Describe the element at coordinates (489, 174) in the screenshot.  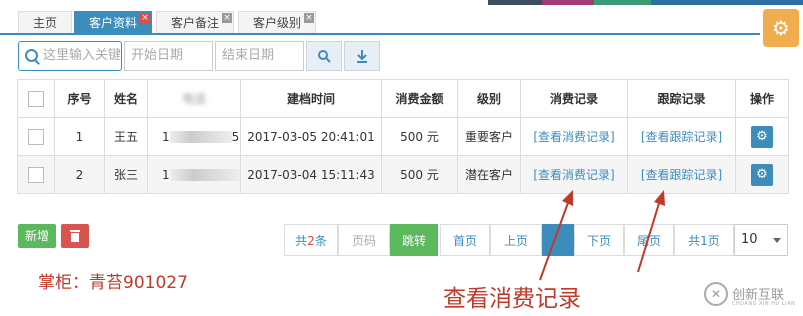
I see `cell-level: 潜在客户` at that location.